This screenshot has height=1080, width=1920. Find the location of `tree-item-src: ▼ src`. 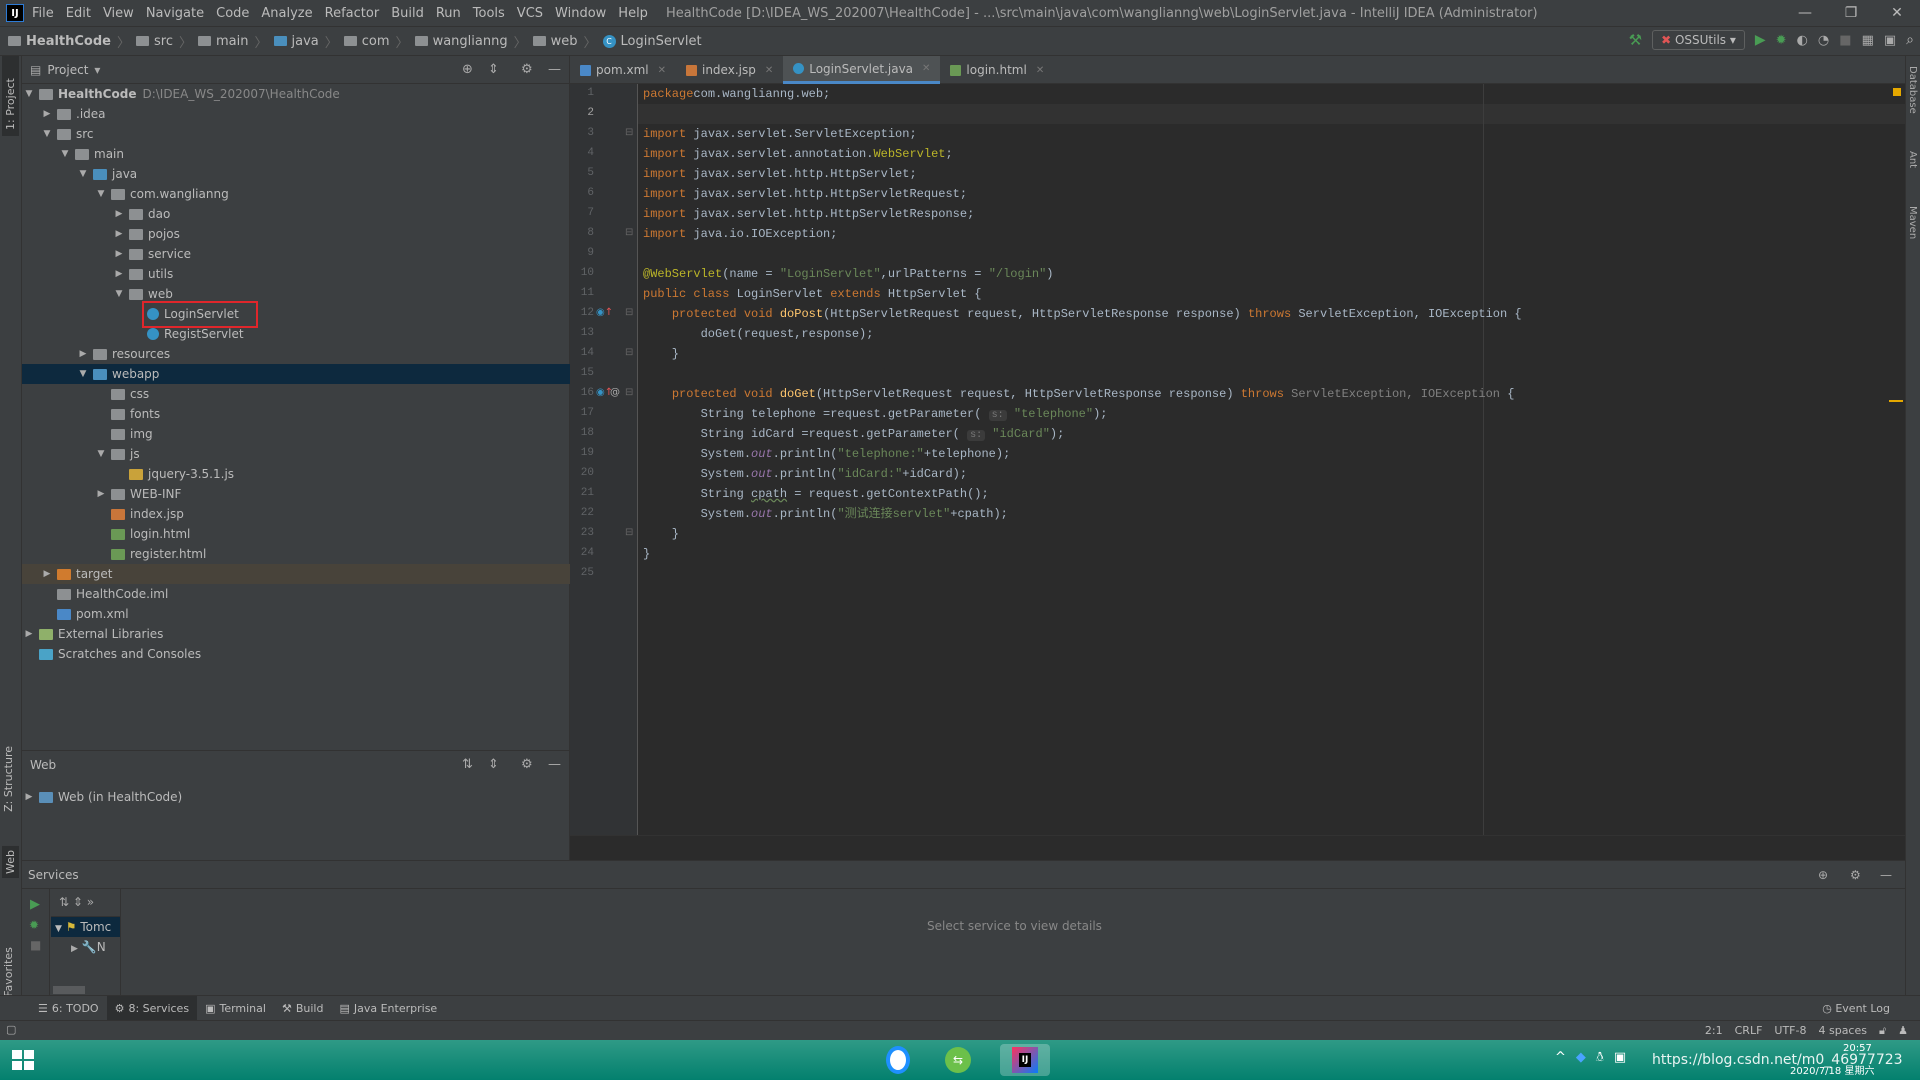

tree-item-src: ▼ src is located at coordinates (296, 134).